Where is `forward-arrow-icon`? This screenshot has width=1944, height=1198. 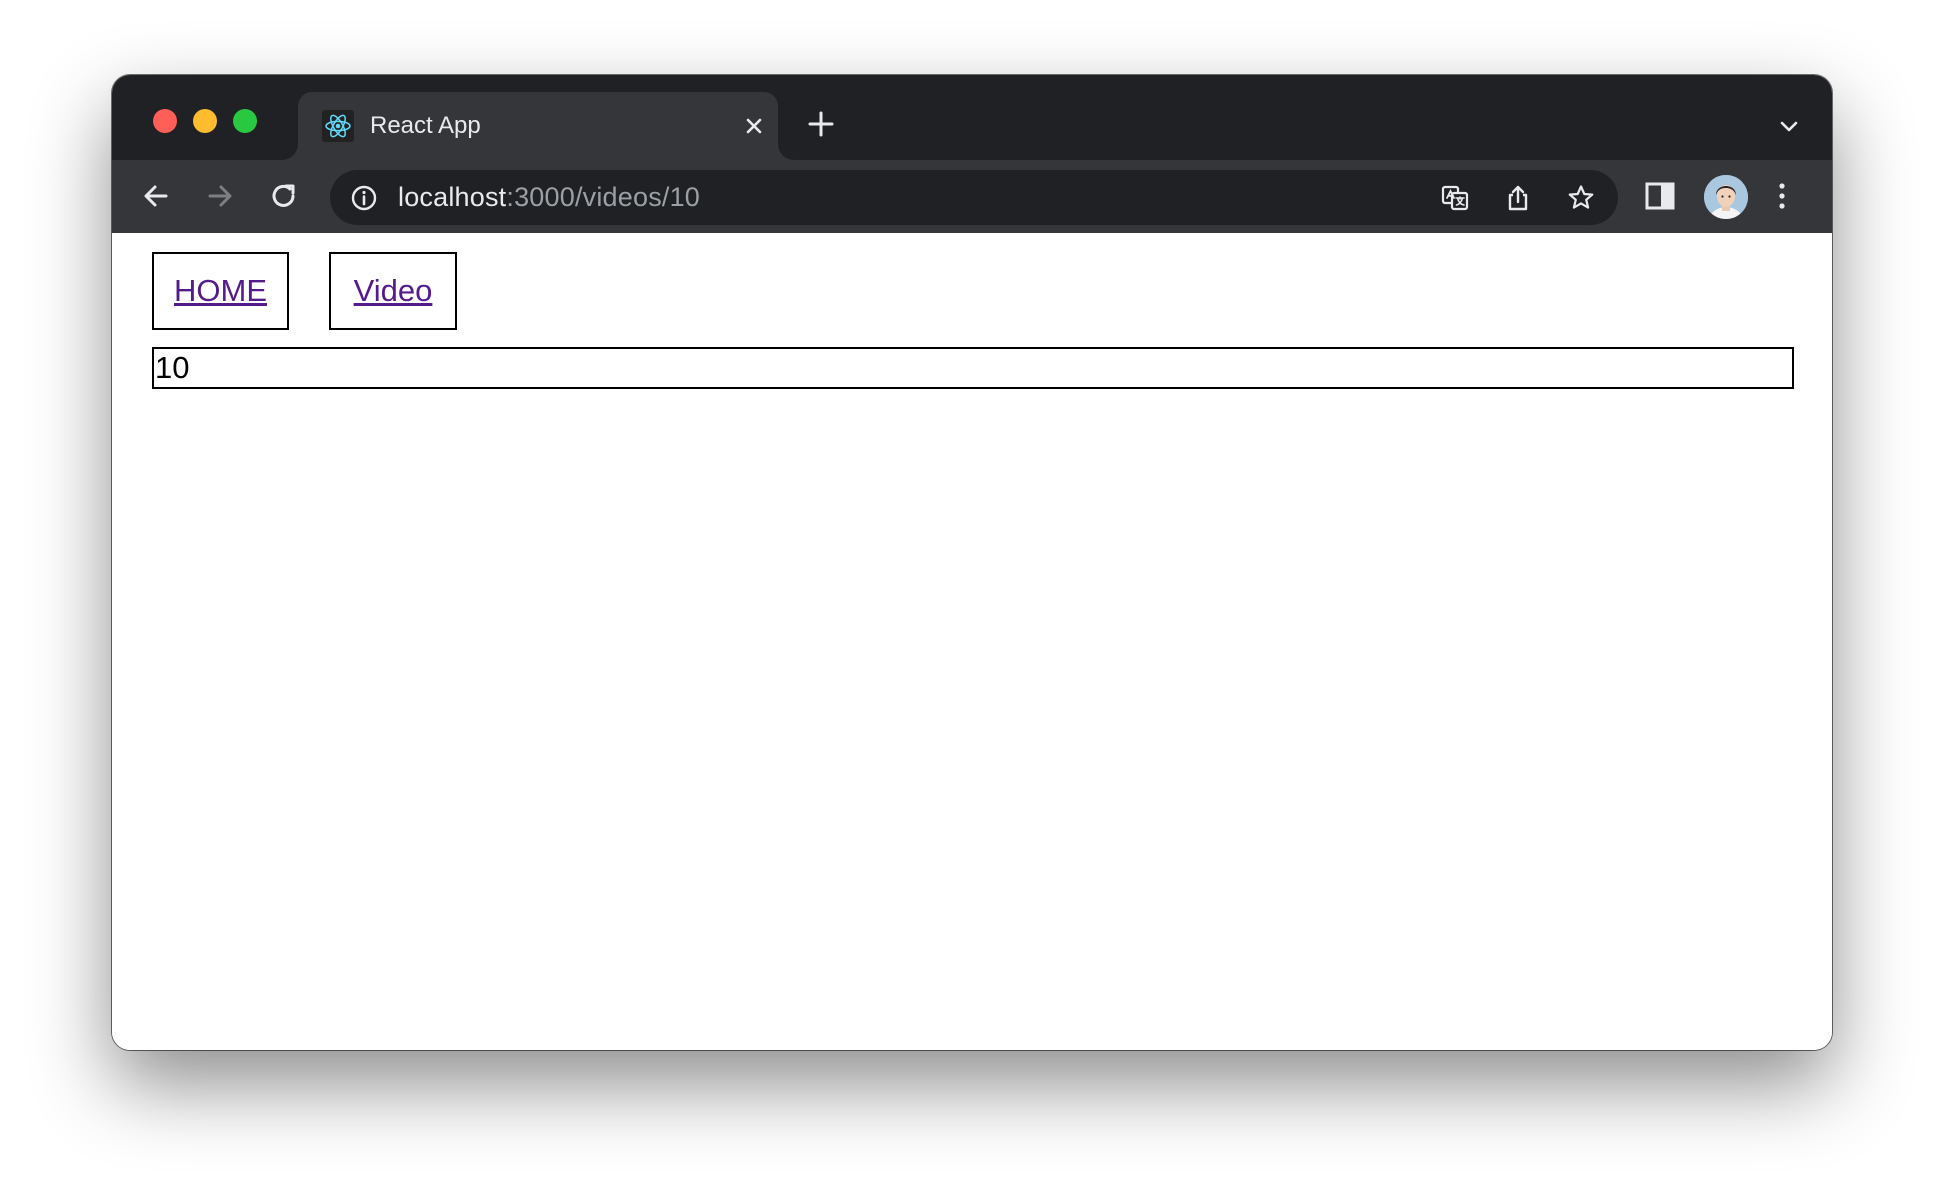 forward-arrow-icon is located at coordinates (220, 196).